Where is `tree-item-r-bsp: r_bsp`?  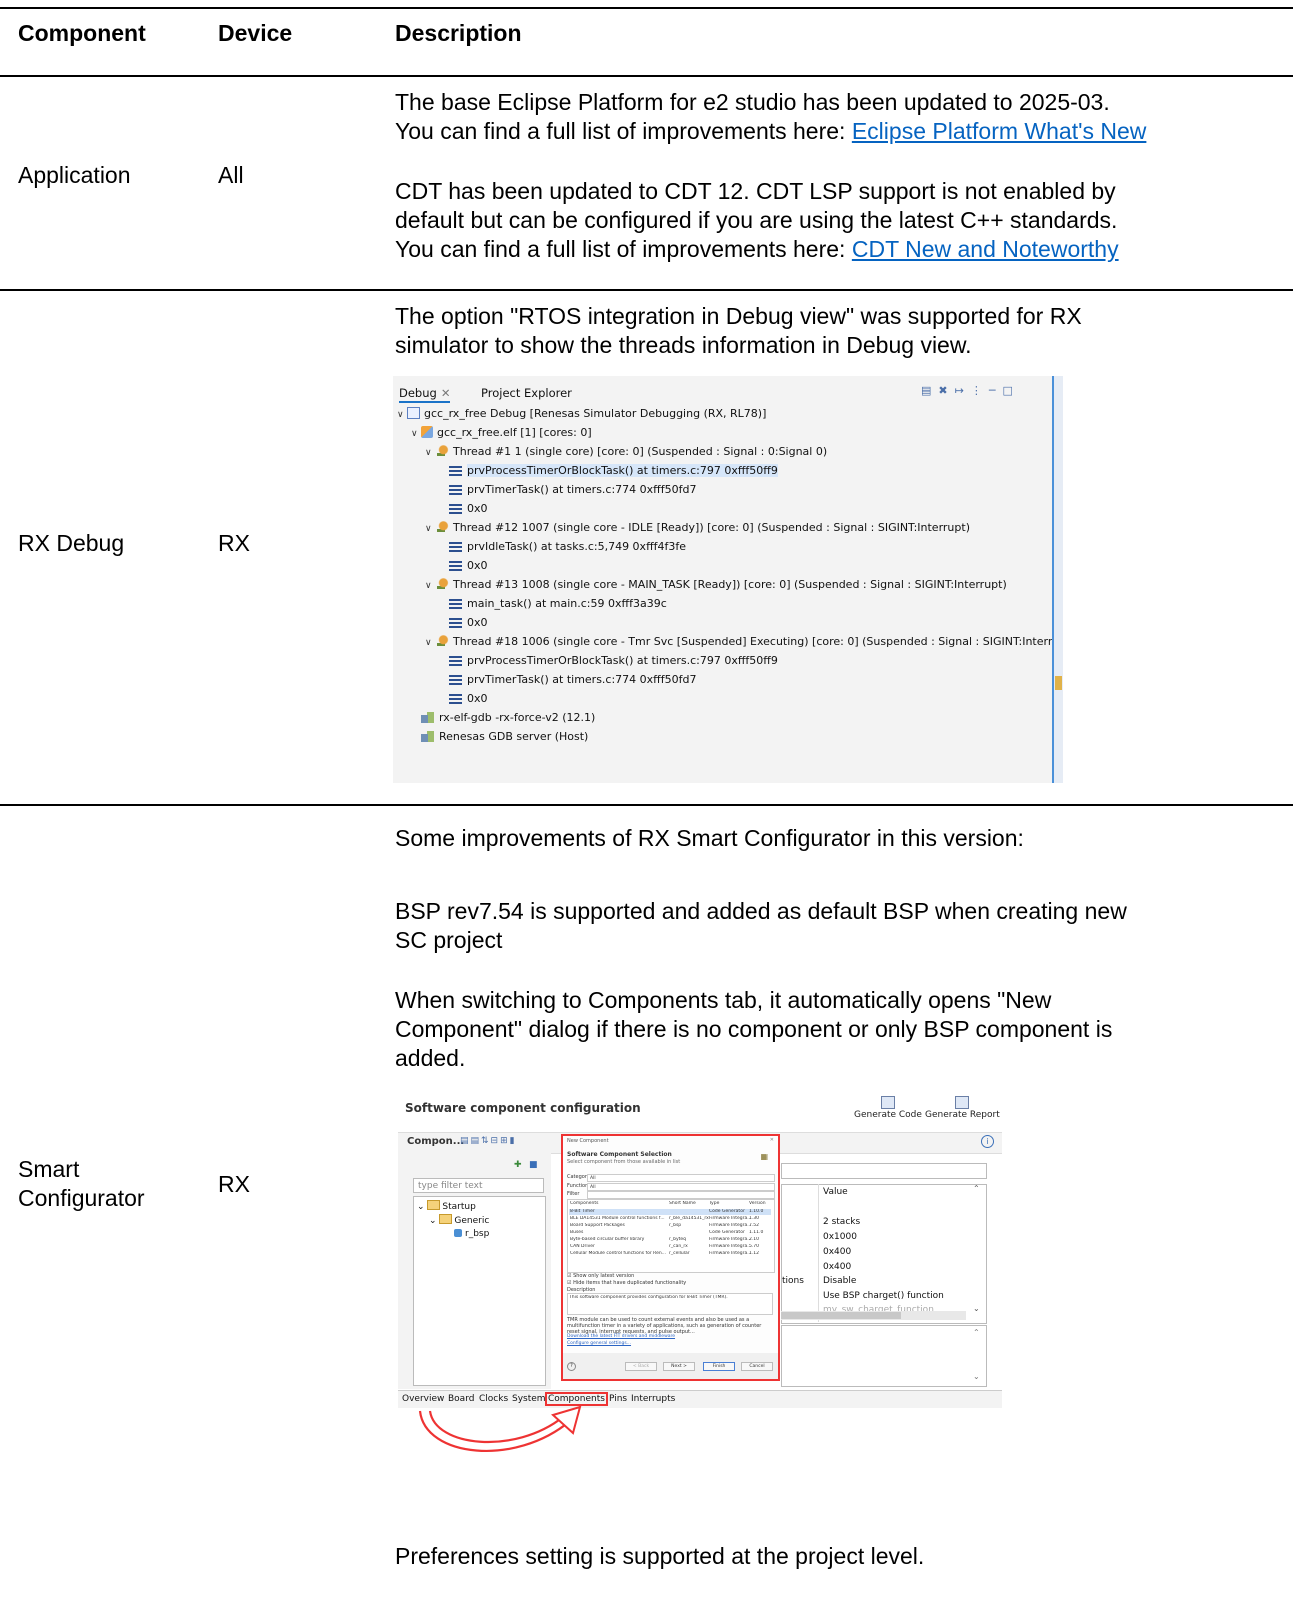 tree-item-r-bsp: r_bsp is located at coordinates (471, 1234).